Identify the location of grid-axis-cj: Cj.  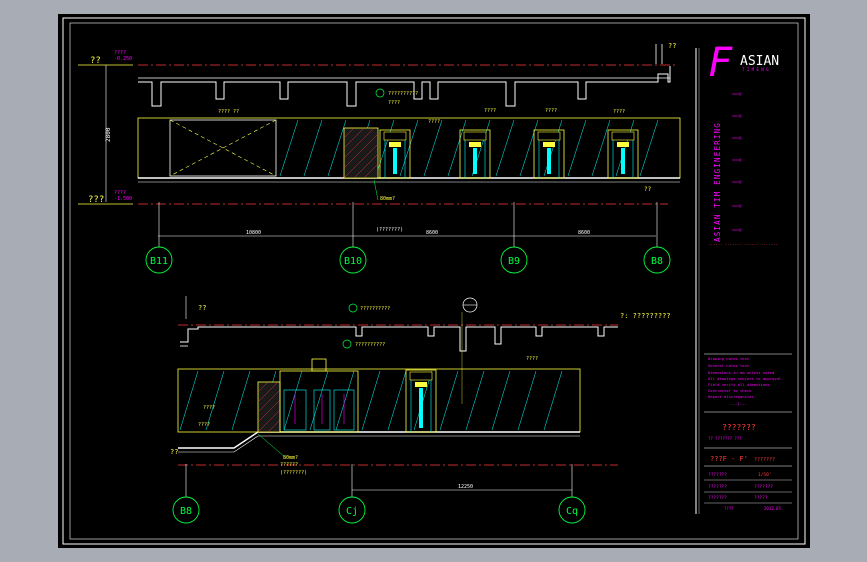
(352, 494).